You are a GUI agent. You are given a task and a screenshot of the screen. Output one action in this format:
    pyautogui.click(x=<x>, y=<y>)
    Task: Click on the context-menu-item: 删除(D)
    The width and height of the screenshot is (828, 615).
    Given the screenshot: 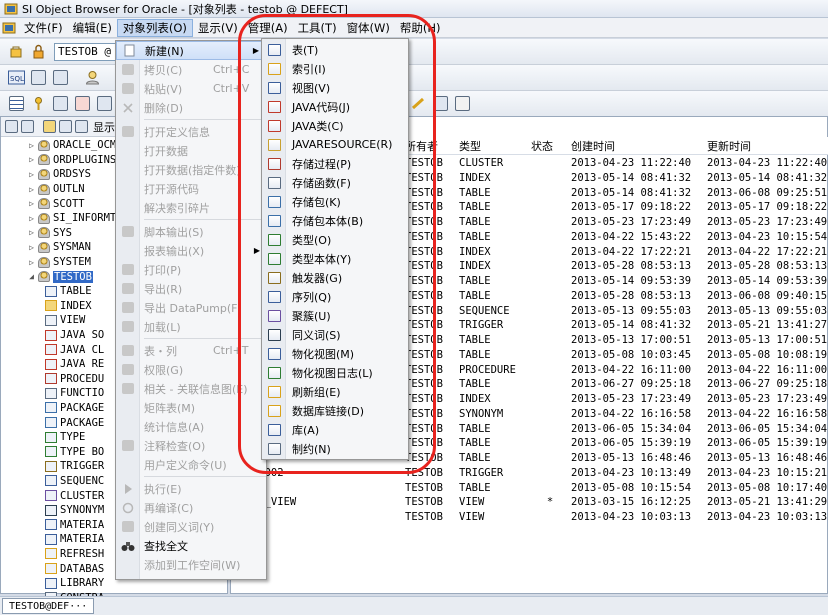 What is the action you would take?
    pyautogui.click(x=191, y=107)
    